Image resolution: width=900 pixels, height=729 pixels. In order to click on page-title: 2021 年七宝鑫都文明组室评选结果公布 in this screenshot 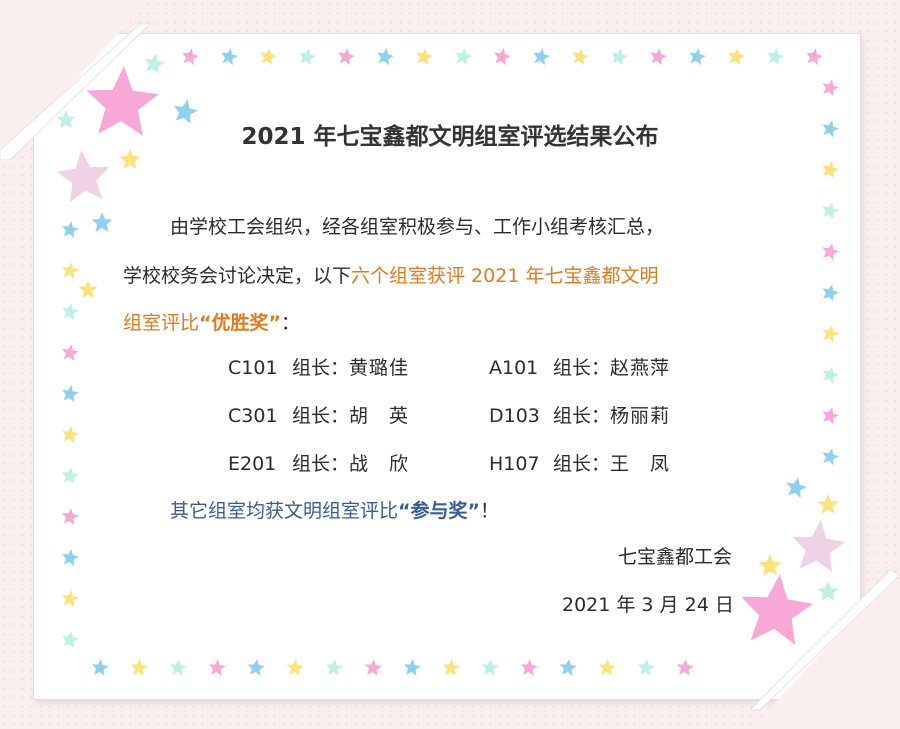, I will do `click(450, 137)`.